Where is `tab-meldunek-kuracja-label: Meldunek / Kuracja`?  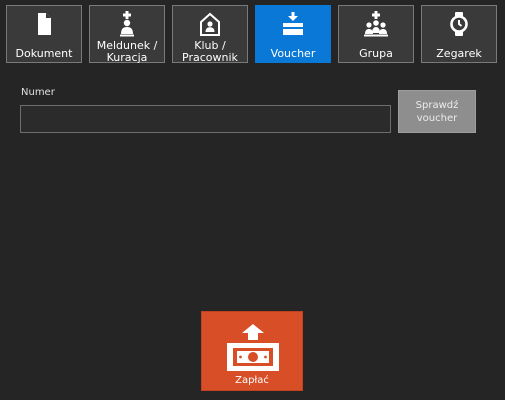 tab-meldunek-kuracja-label: Meldunek / Kuracja is located at coordinates (127, 51).